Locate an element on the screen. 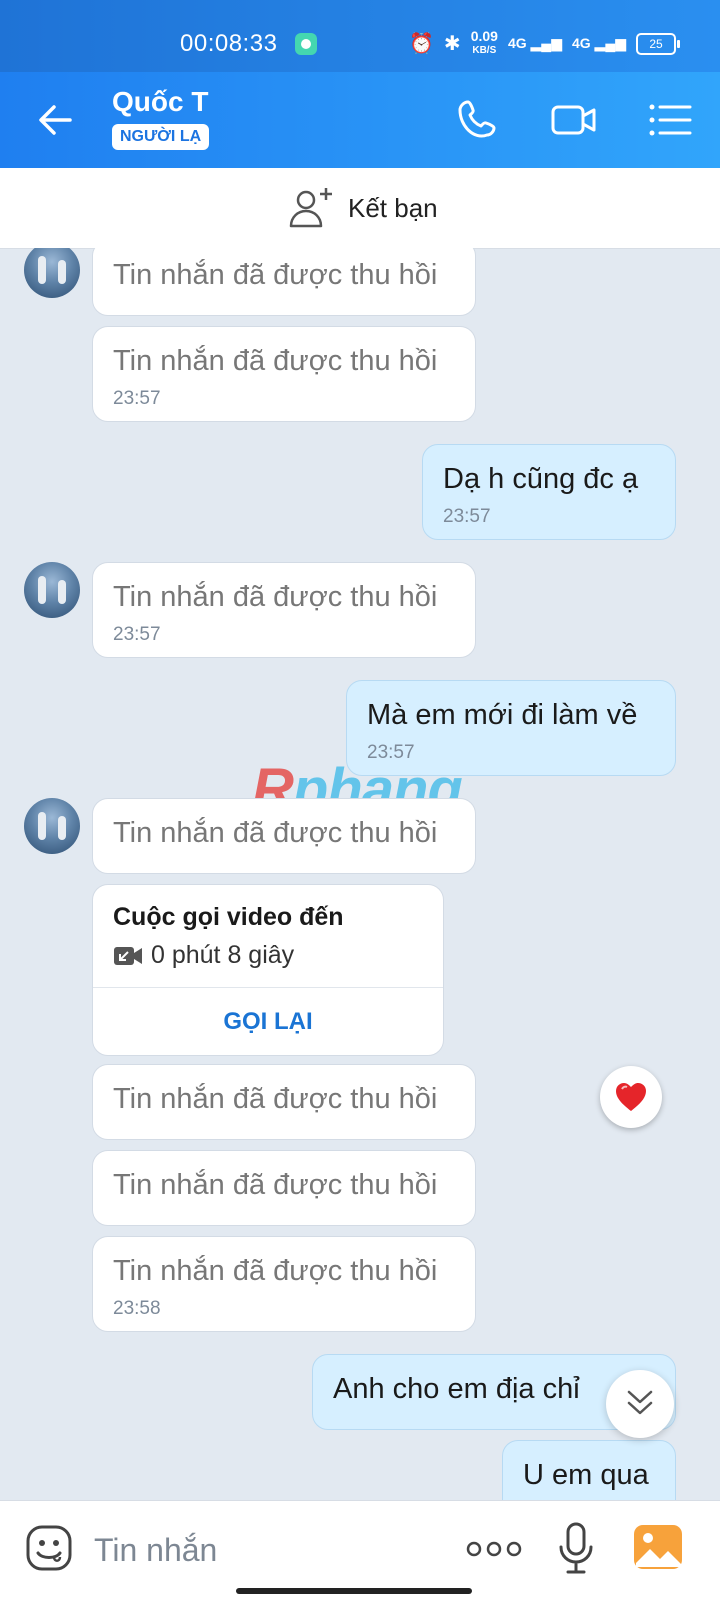 This screenshot has height=1601, width=720. add-friend-label: Kết bạn is located at coordinates (393, 207).